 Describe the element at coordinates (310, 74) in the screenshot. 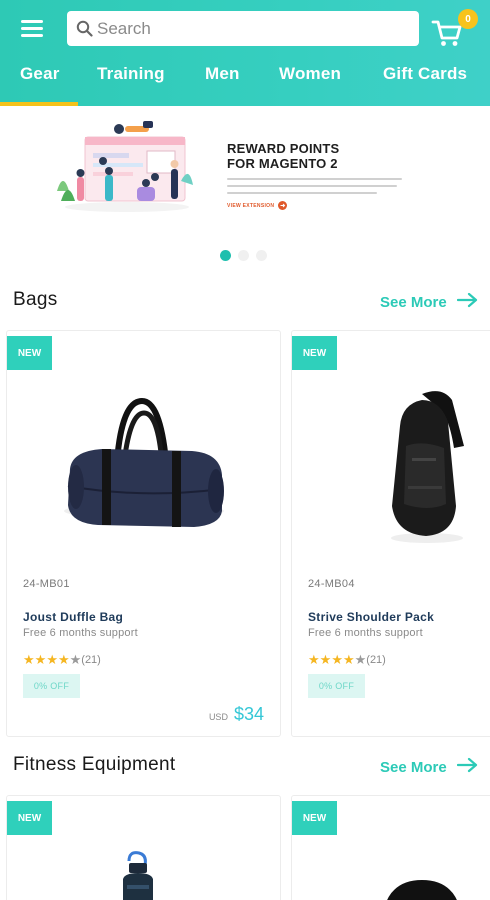

I see `tab-women: Women` at that location.